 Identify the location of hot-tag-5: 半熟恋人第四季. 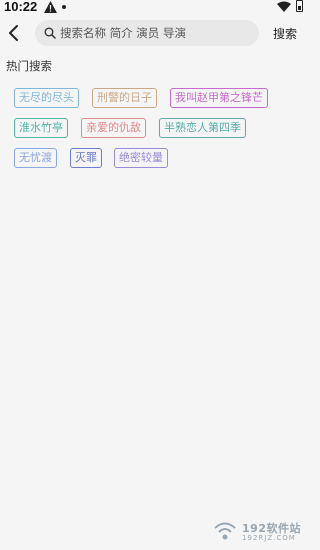
(202, 128).